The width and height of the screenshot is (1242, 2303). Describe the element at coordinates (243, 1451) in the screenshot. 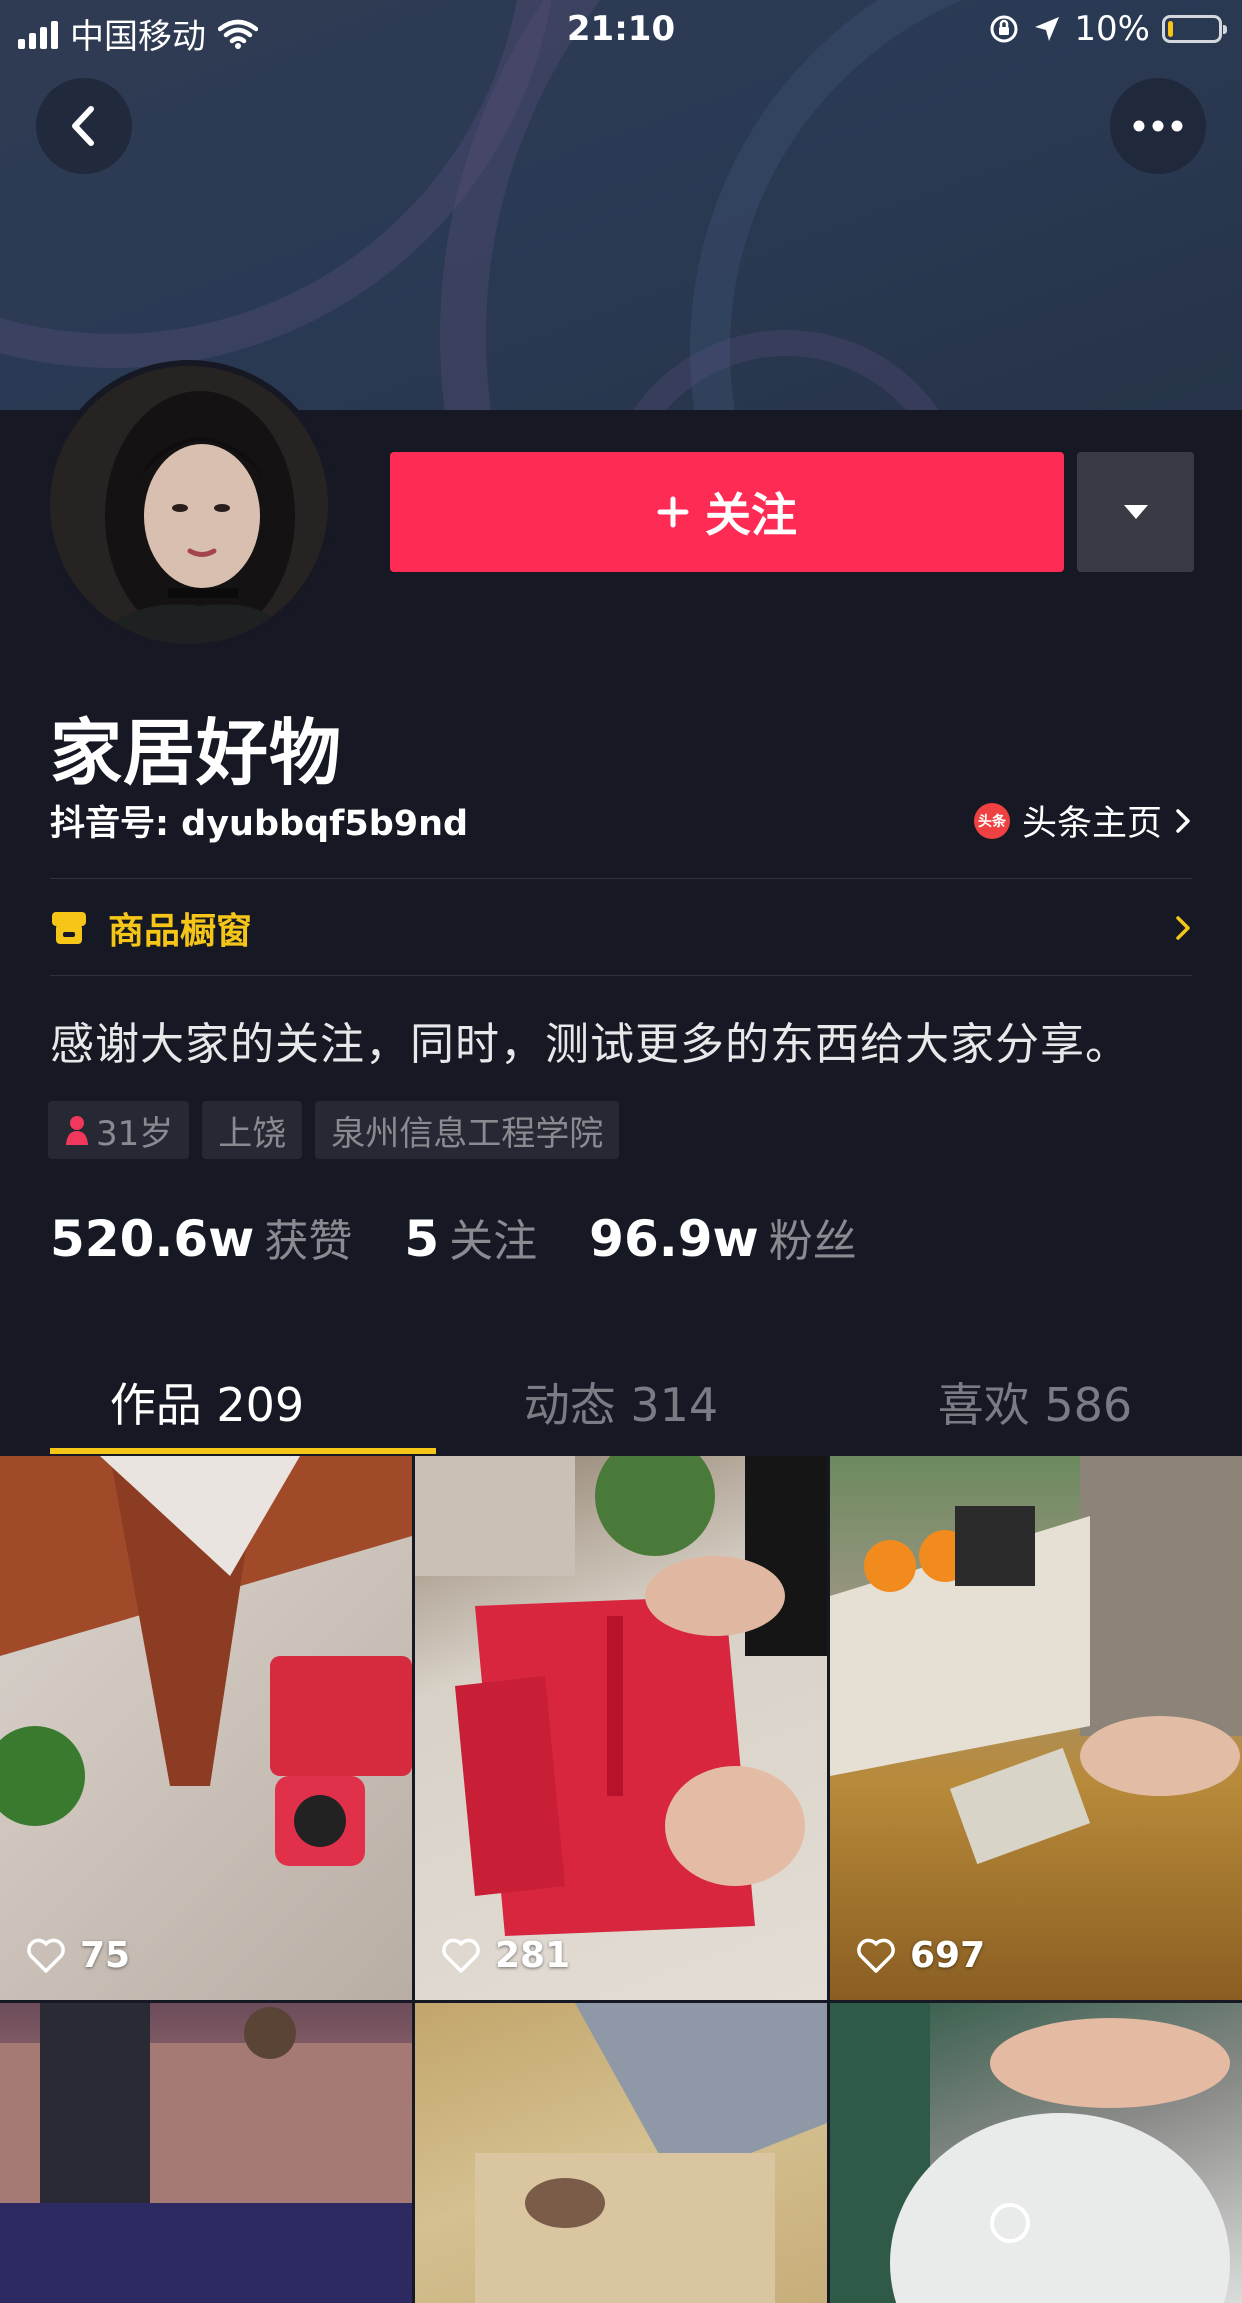

I see `active-tab-indicator` at that location.